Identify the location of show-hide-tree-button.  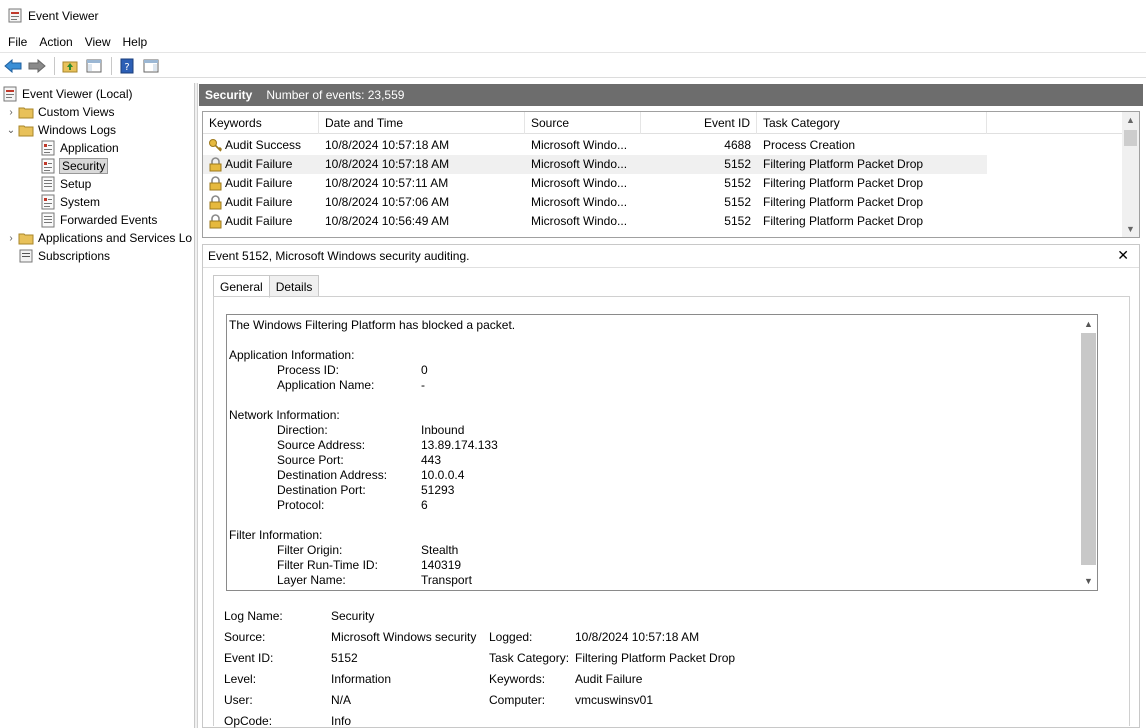
(94, 66).